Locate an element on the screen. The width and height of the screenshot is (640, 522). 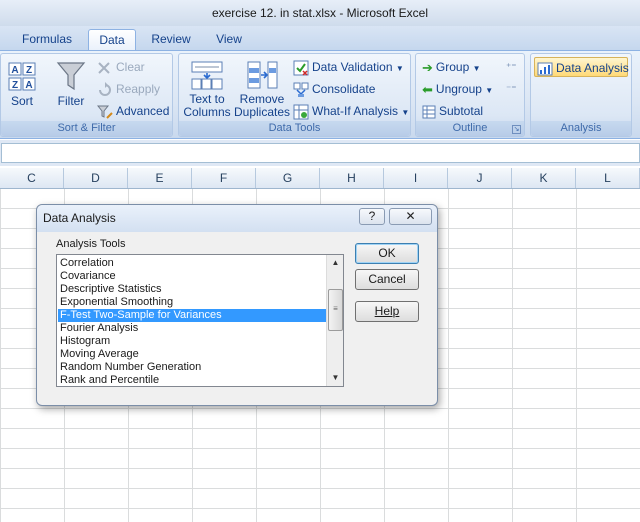
text-to-columns-icon is located at coordinates (207, 75).